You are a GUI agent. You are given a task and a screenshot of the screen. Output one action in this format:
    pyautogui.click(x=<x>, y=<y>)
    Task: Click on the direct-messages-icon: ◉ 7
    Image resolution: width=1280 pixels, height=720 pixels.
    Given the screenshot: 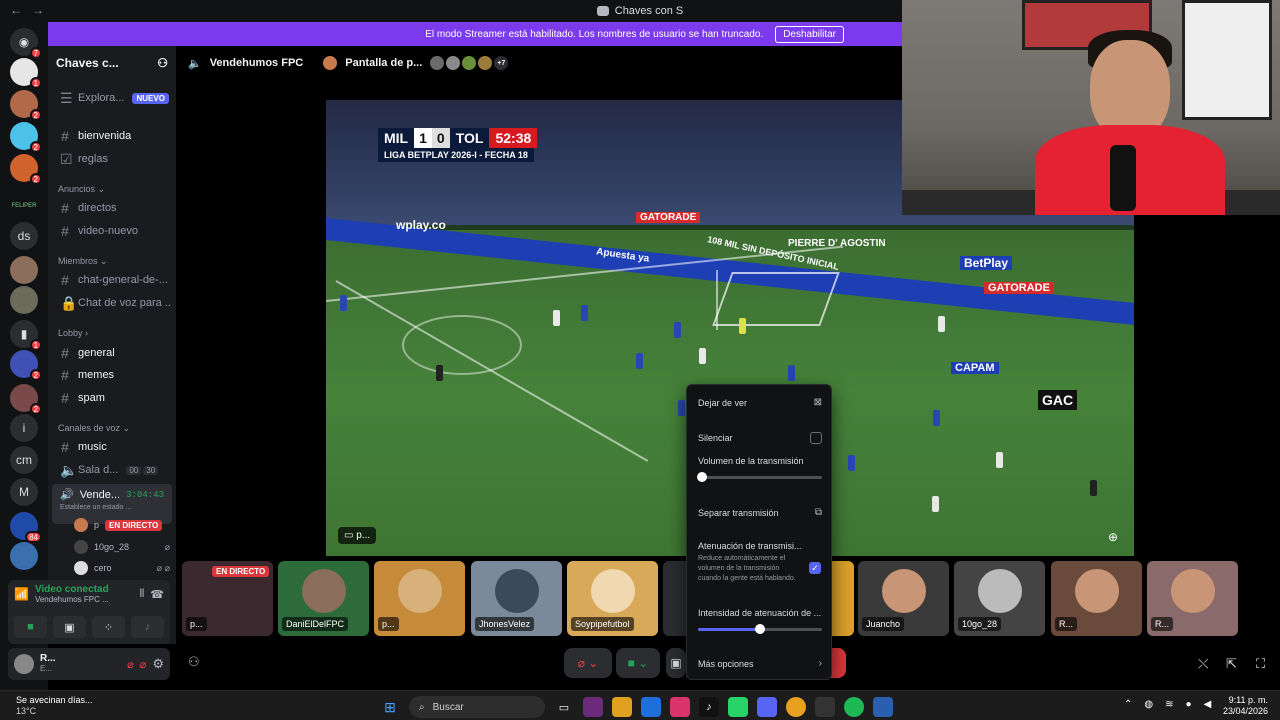 What is the action you would take?
    pyautogui.click(x=26, y=43)
    